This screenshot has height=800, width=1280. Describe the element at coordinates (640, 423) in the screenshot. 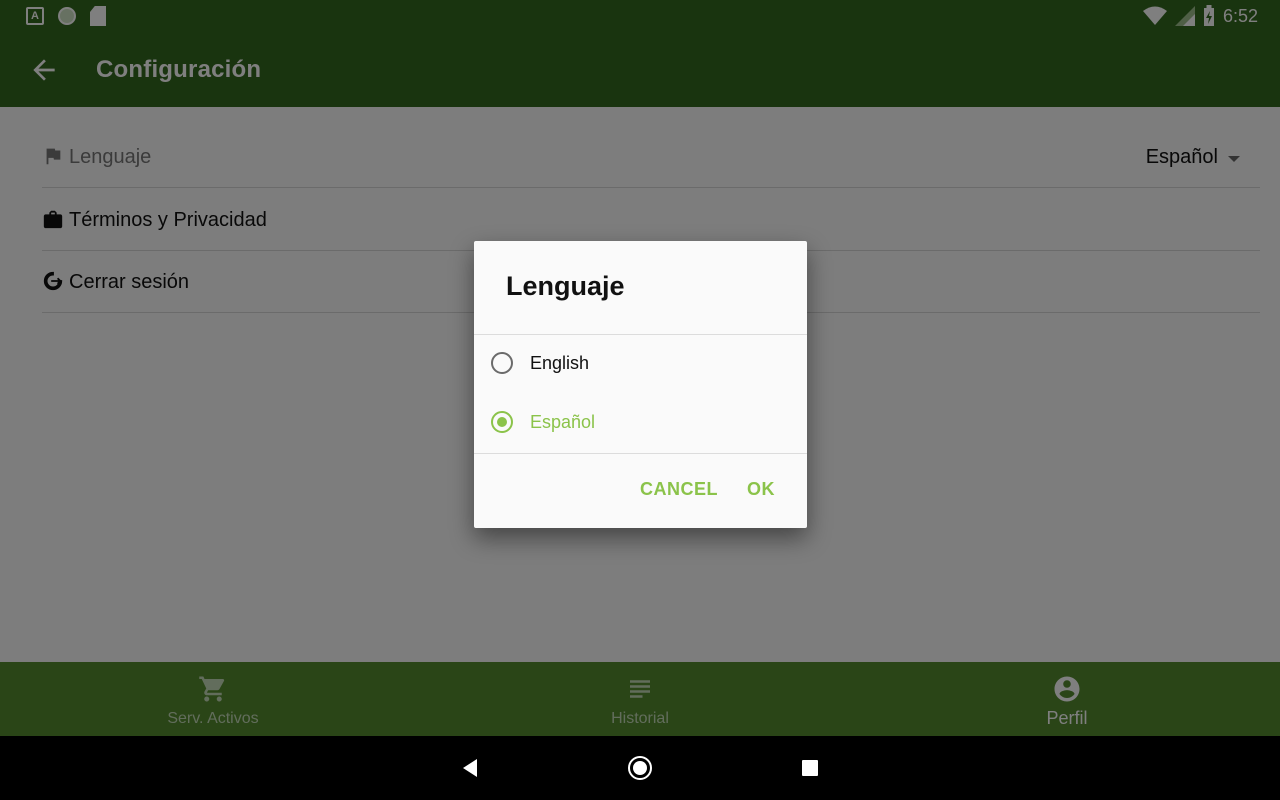

I see `option-spanish: Español` at that location.